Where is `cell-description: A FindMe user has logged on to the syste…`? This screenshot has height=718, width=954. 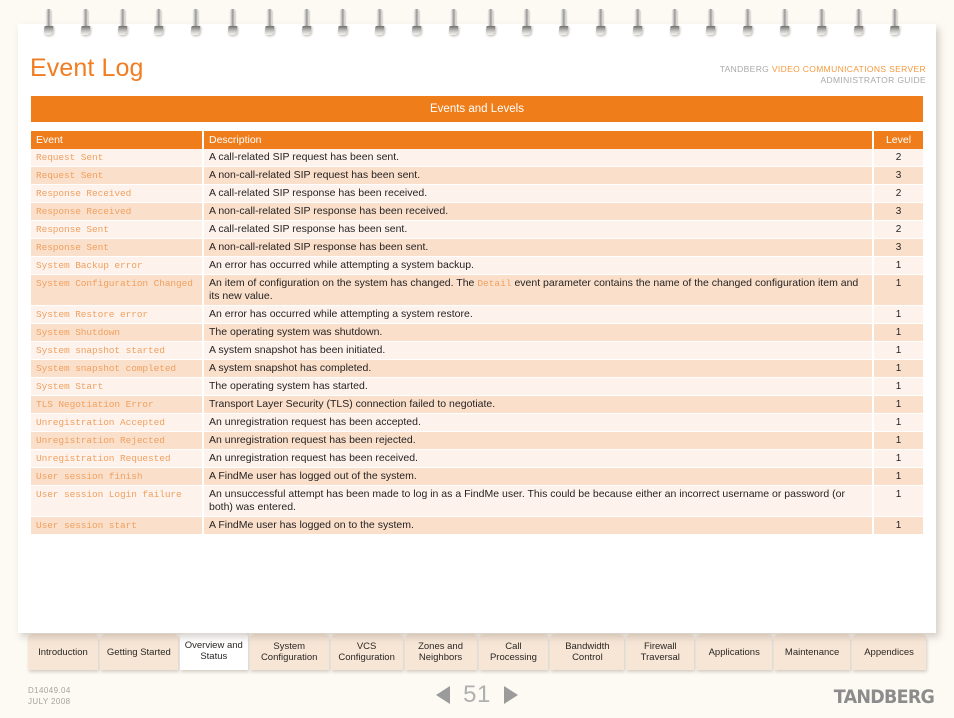 cell-description: A FindMe user has logged on to the syste… is located at coordinates (538, 525).